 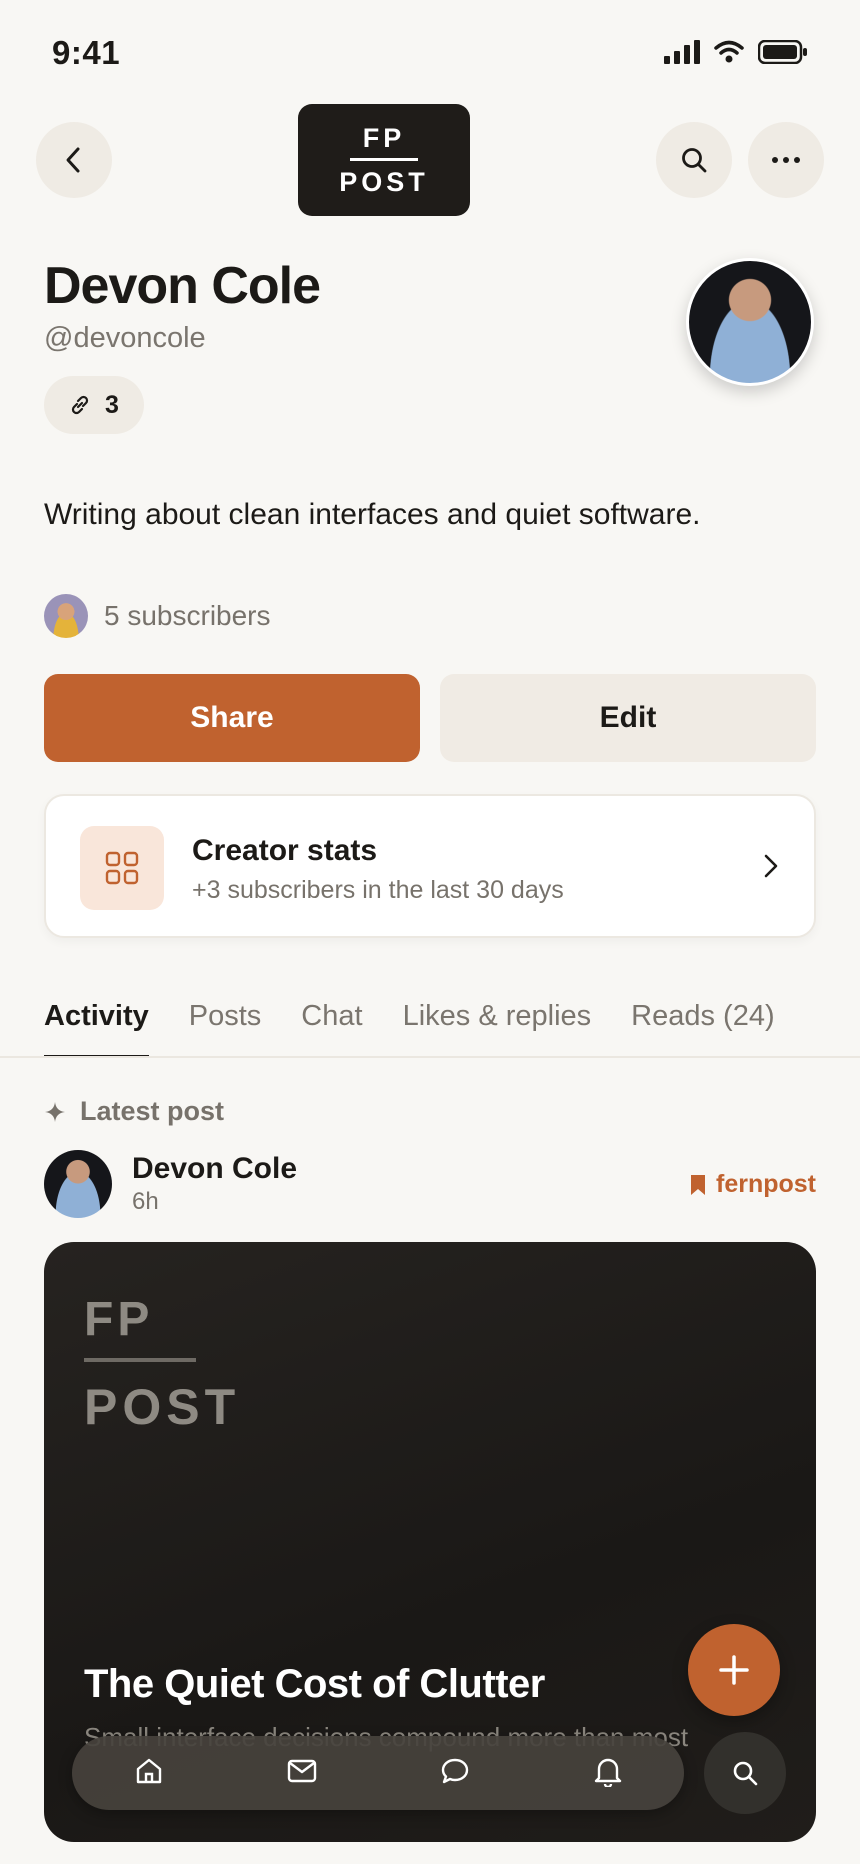 I want to click on tab-likes-replies: Likes & replies, so click(x=497, y=1029).